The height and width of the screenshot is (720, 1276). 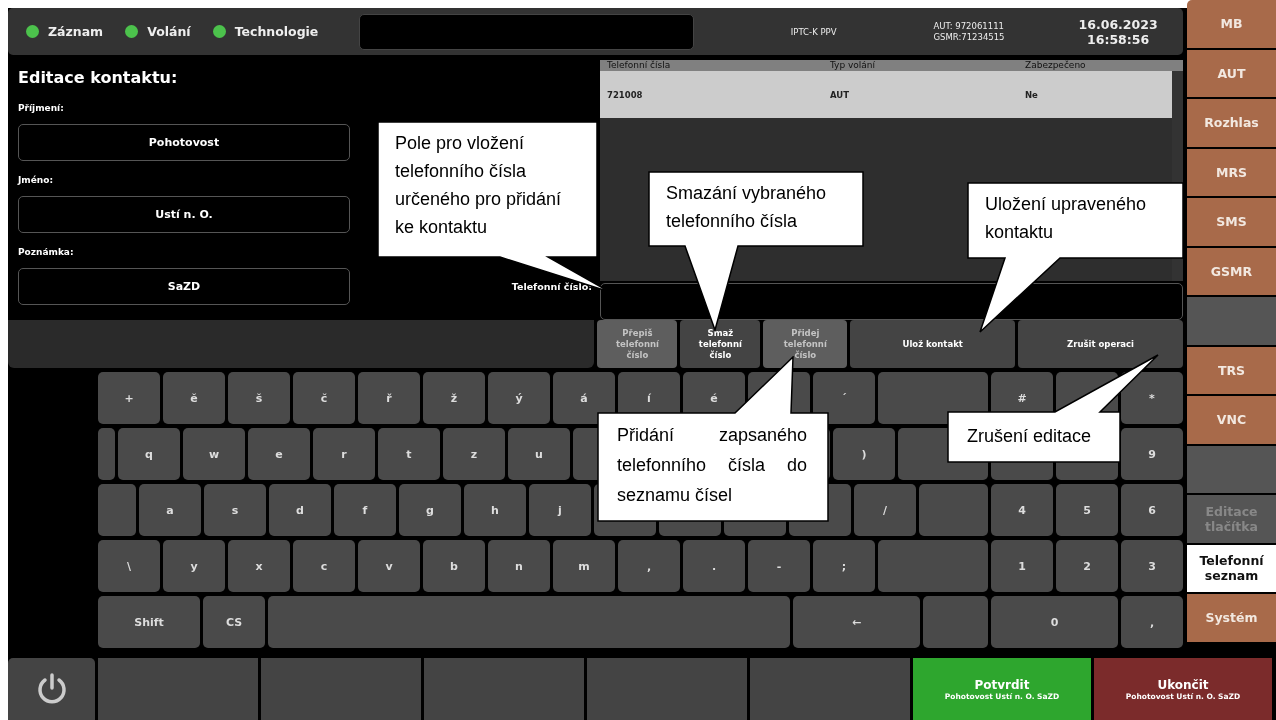 I want to click on sidebar-button: MB, so click(x=1231, y=24).